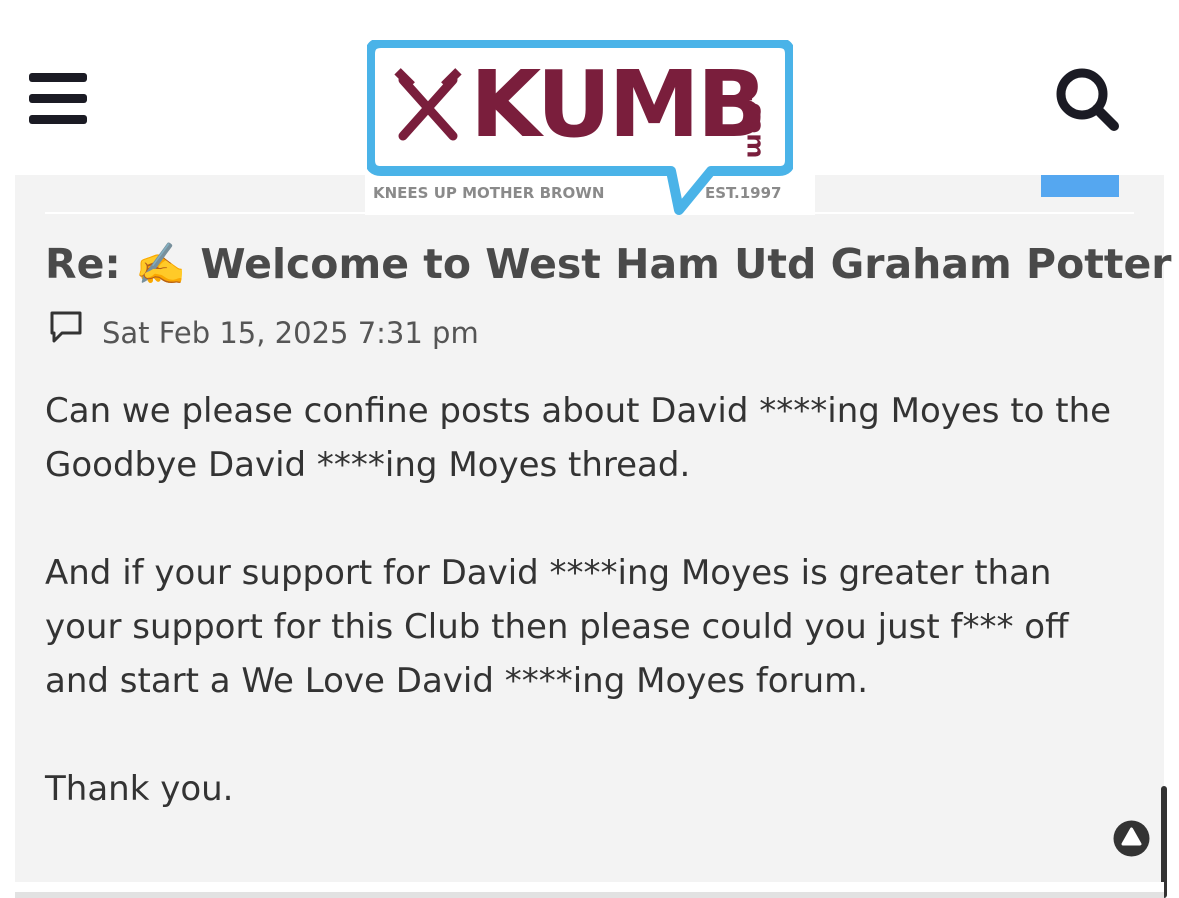  What do you see at coordinates (1131, 838) in the screenshot?
I see `arrow-up-circle-icon` at bounding box center [1131, 838].